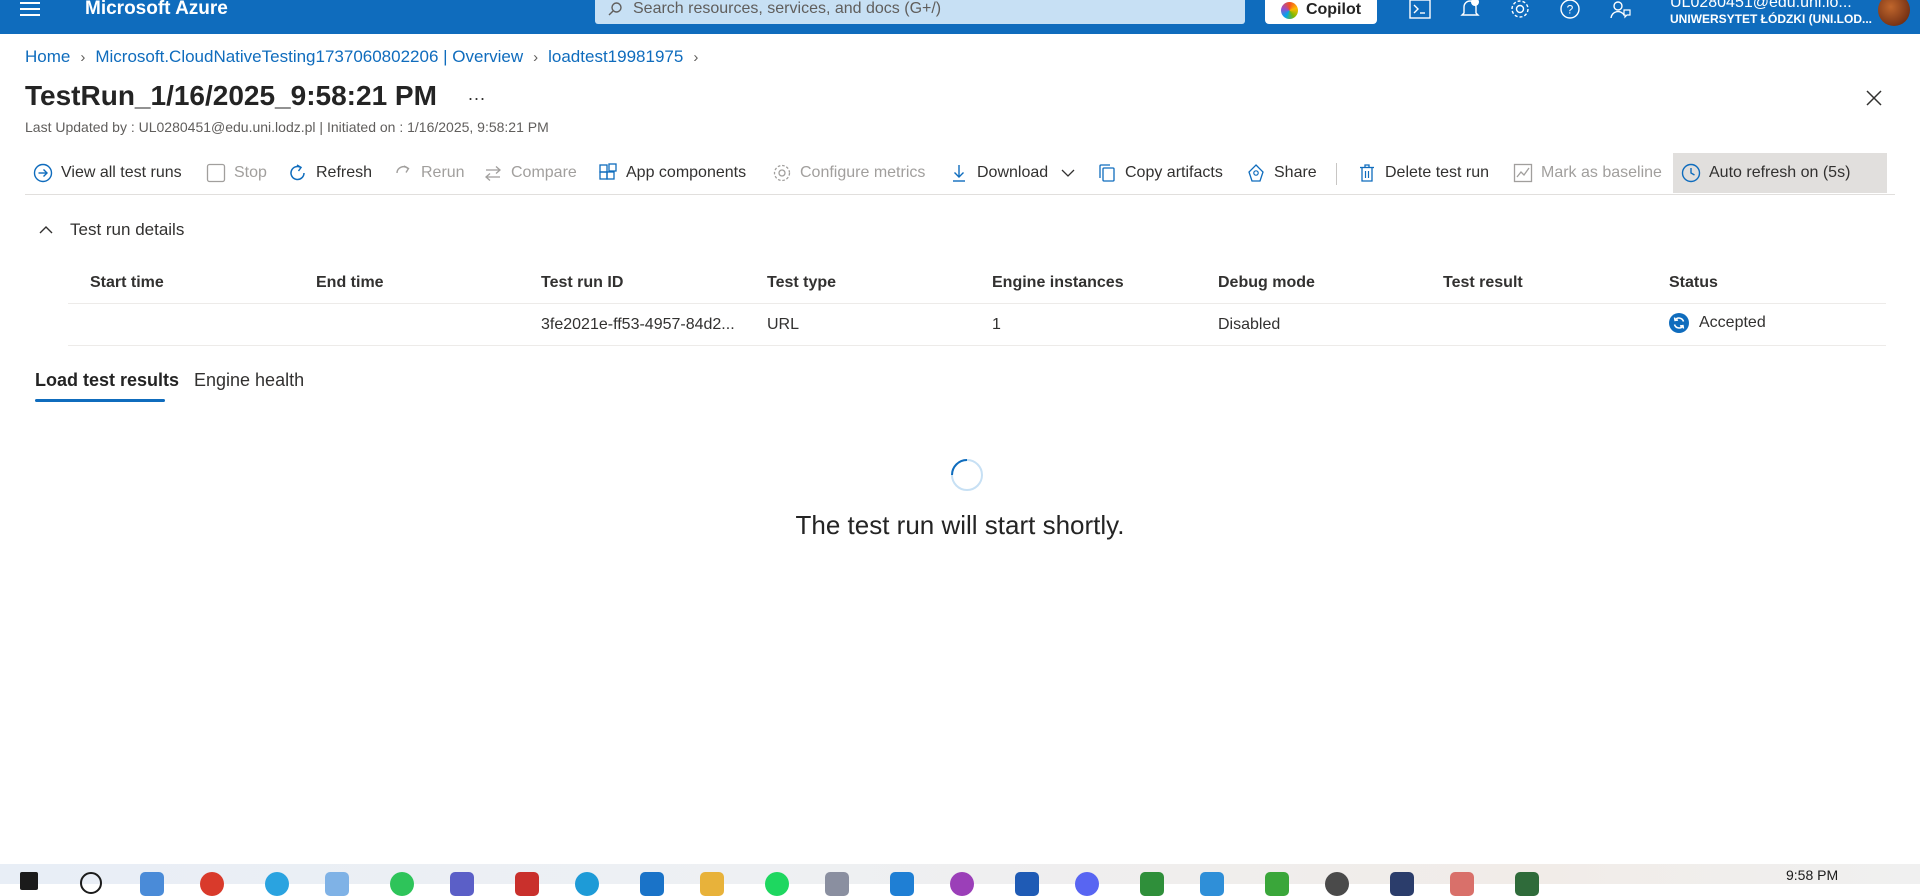 The height and width of the screenshot is (896, 1920). I want to click on column-header: Debug mode, so click(1266, 282).